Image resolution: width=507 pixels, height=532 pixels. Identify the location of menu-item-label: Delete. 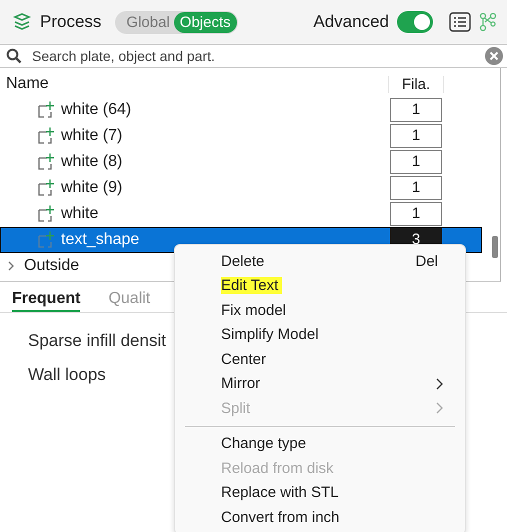
(243, 261).